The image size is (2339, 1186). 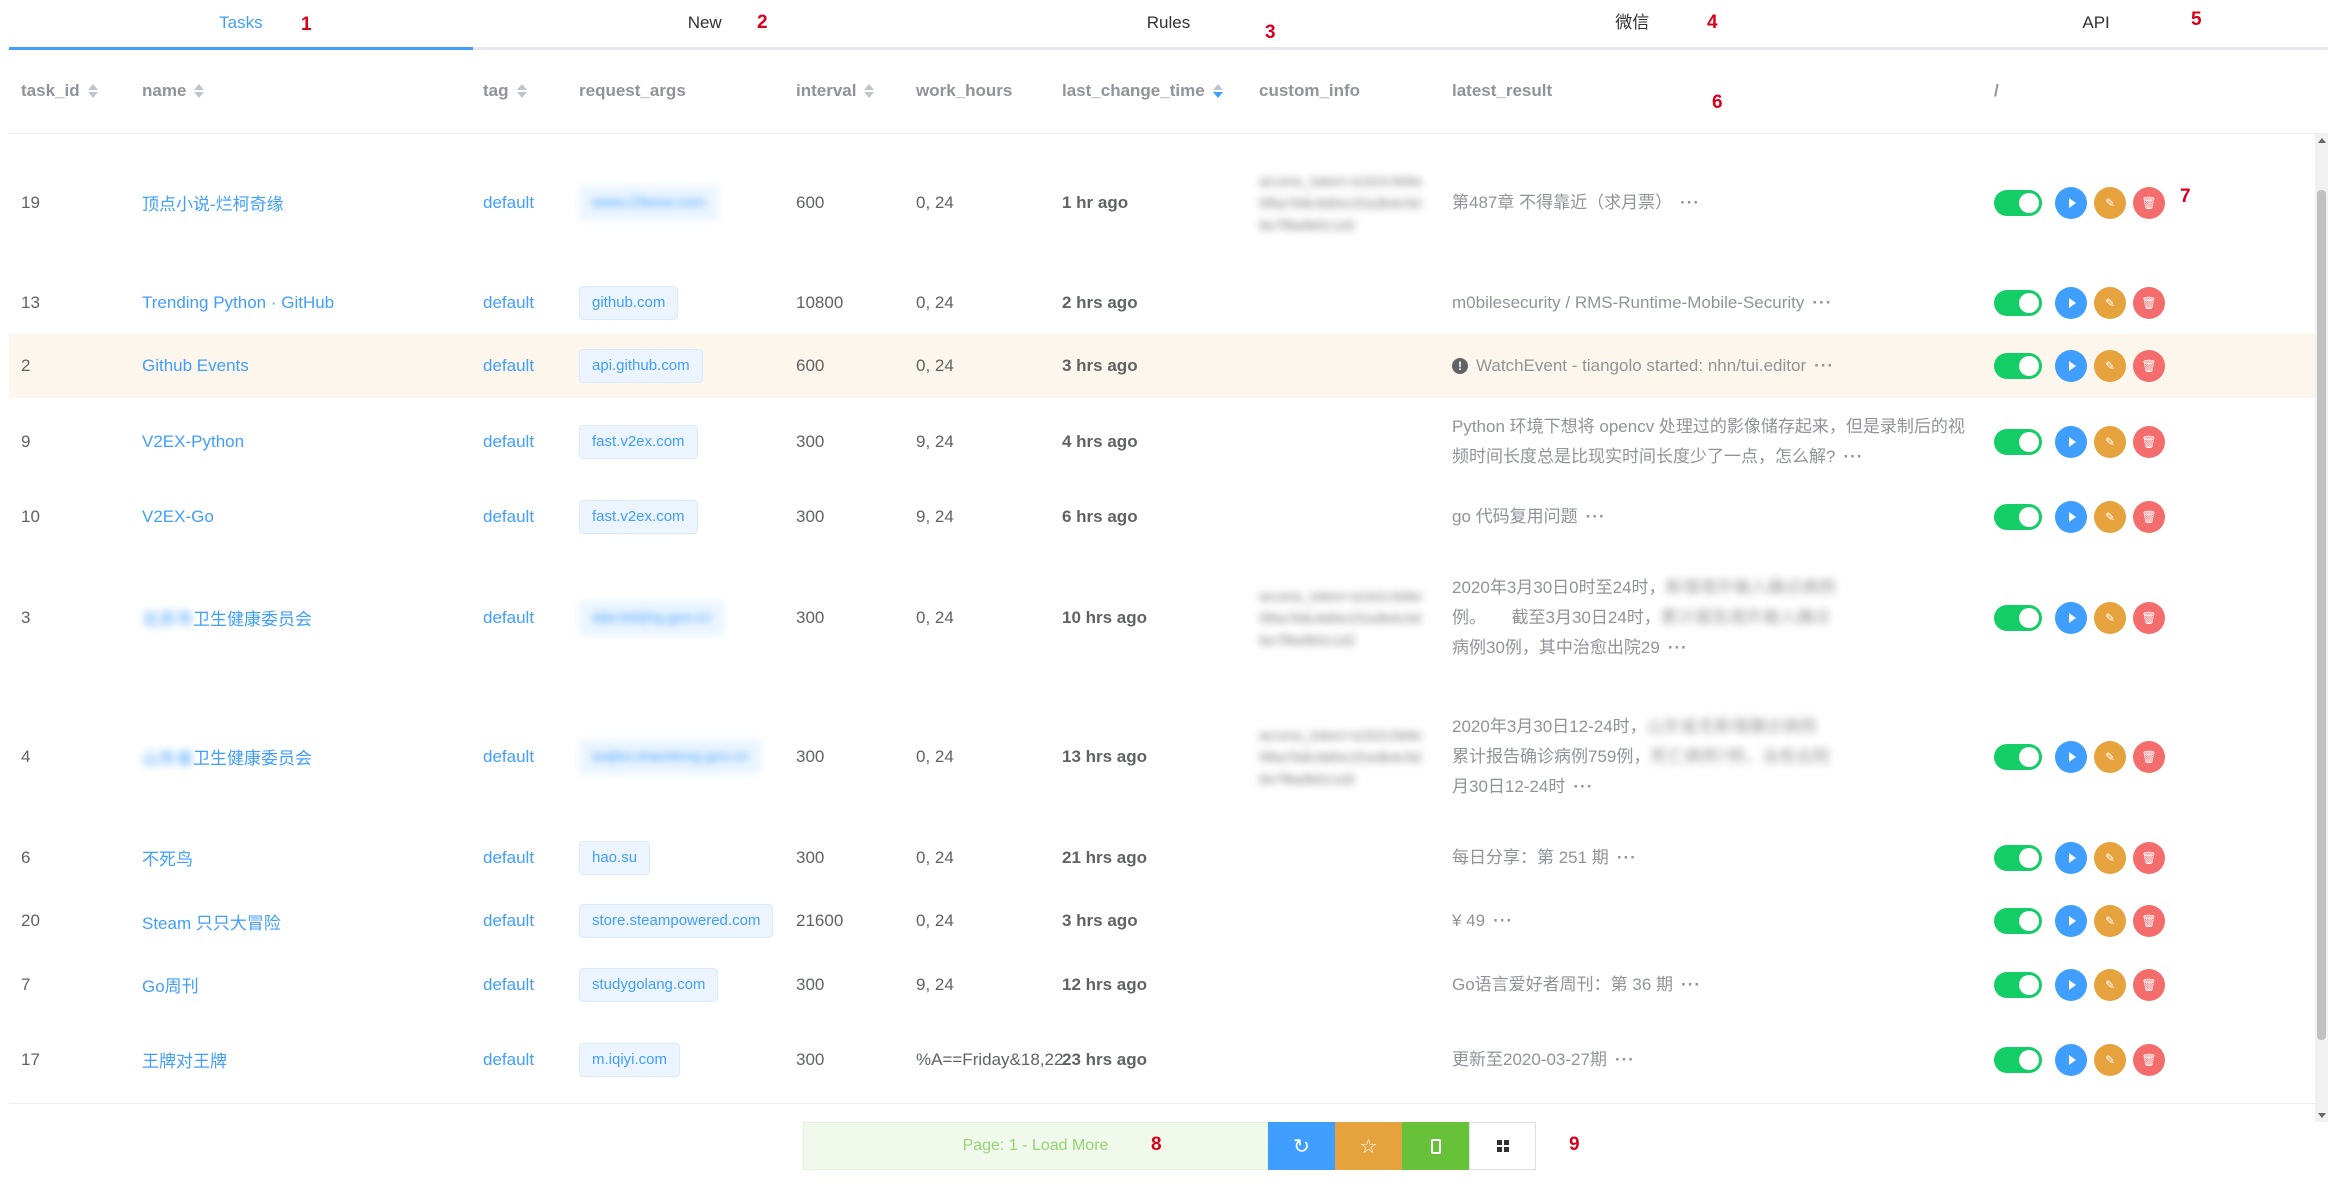 What do you see at coordinates (178, 516) in the screenshot?
I see `task-name-link: V2EX-Go` at bounding box center [178, 516].